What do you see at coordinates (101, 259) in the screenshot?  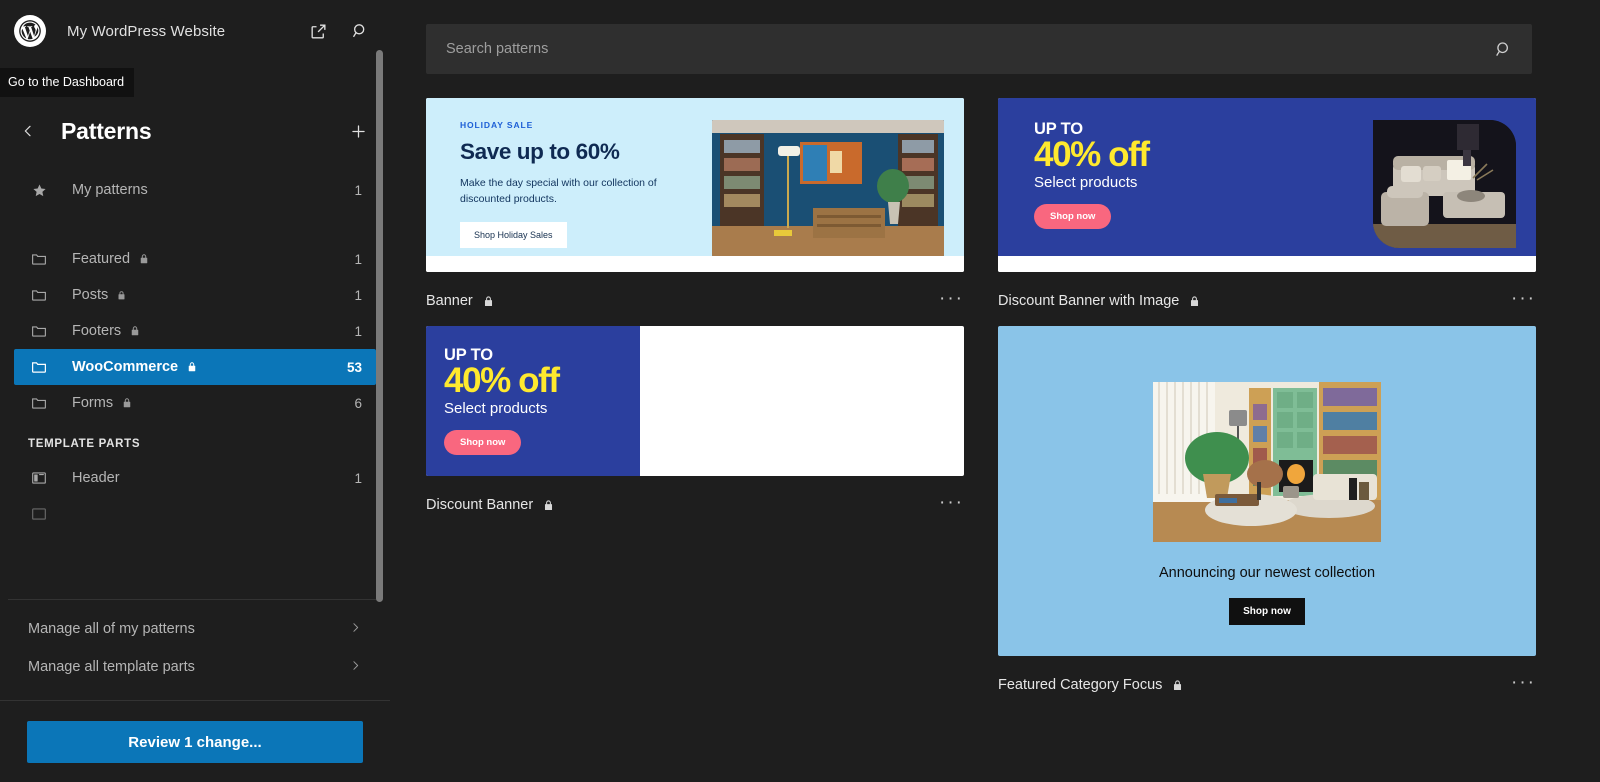 I see `sidebar-item-label: Featured` at bounding box center [101, 259].